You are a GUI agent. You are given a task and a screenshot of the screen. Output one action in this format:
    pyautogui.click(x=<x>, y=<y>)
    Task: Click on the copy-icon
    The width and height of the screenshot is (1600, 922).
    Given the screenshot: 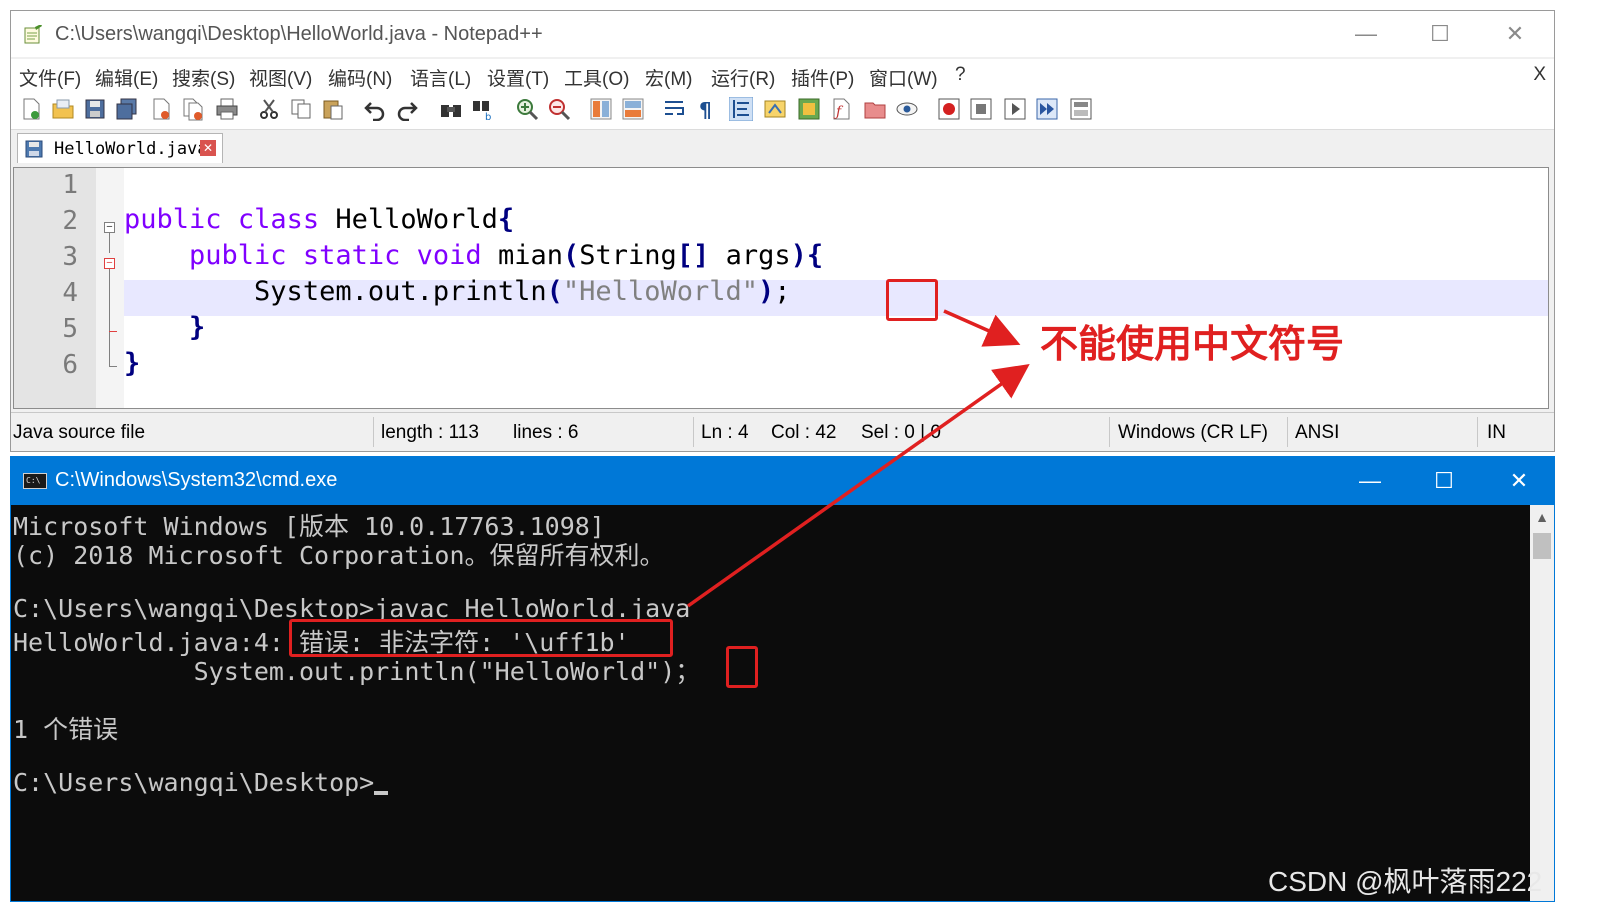 What is the action you would take?
    pyautogui.click(x=301, y=109)
    